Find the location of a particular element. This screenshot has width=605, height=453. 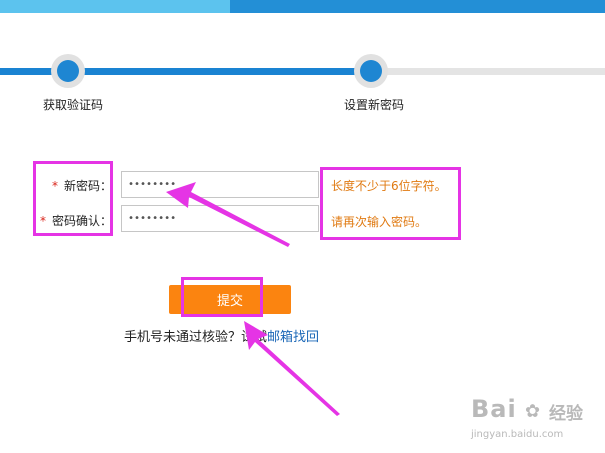

new-password-label: * 新密码： is located at coordinates (82, 185).